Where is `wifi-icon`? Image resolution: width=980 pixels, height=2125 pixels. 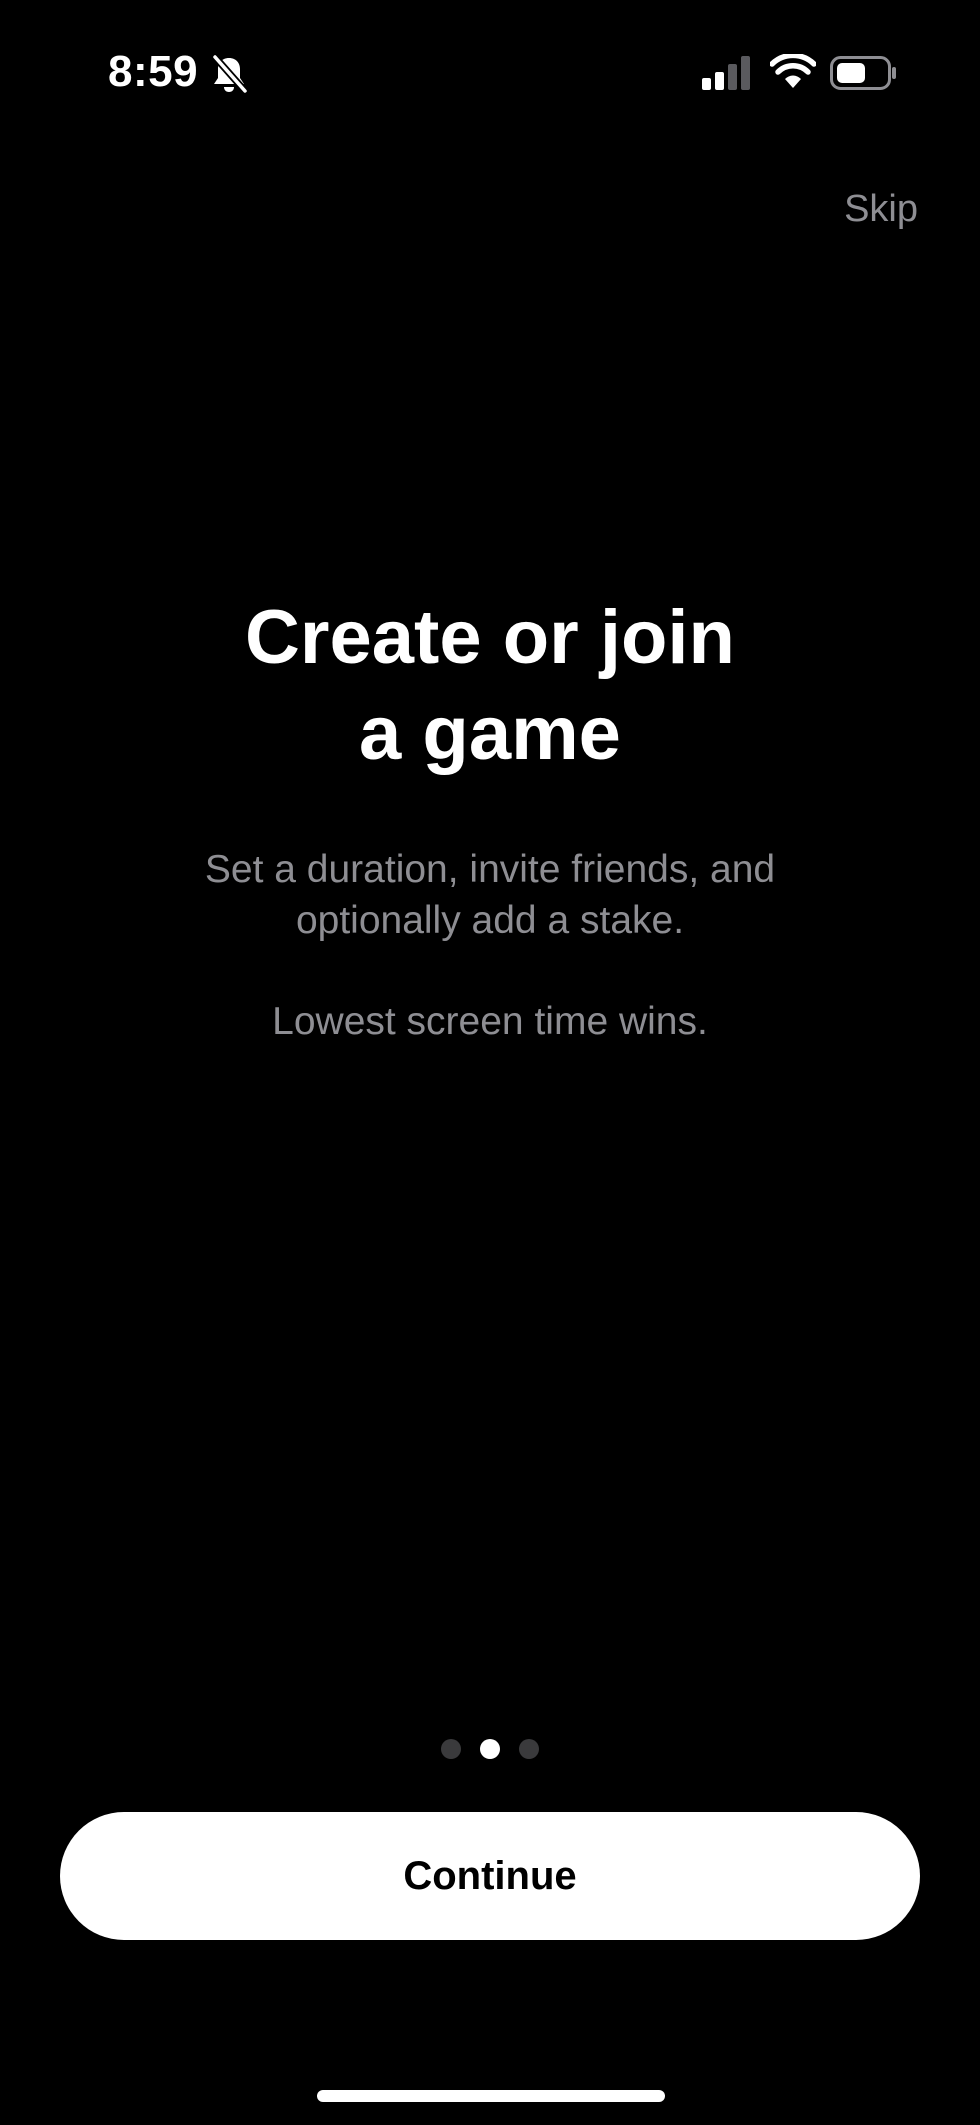
wifi-icon is located at coordinates (793, 71).